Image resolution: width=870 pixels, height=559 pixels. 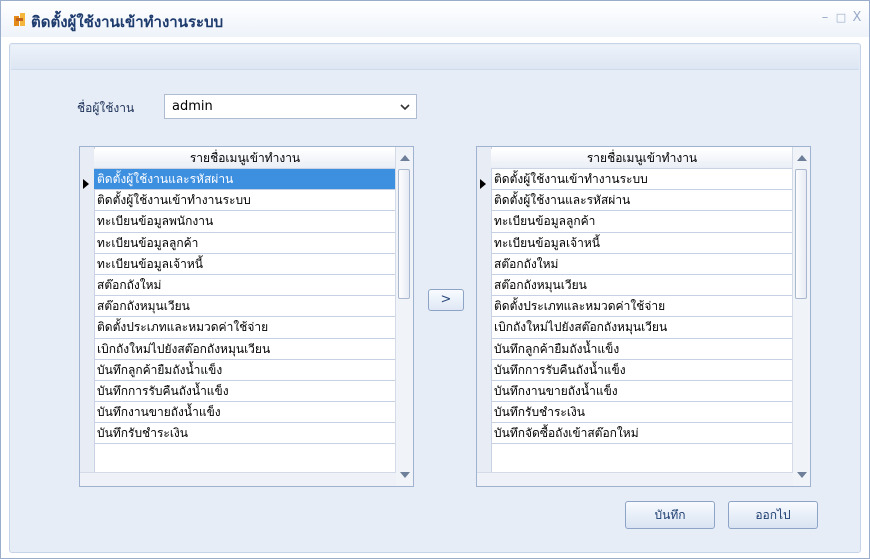 I want to click on maximize-button: □, so click(x=841, y=18).